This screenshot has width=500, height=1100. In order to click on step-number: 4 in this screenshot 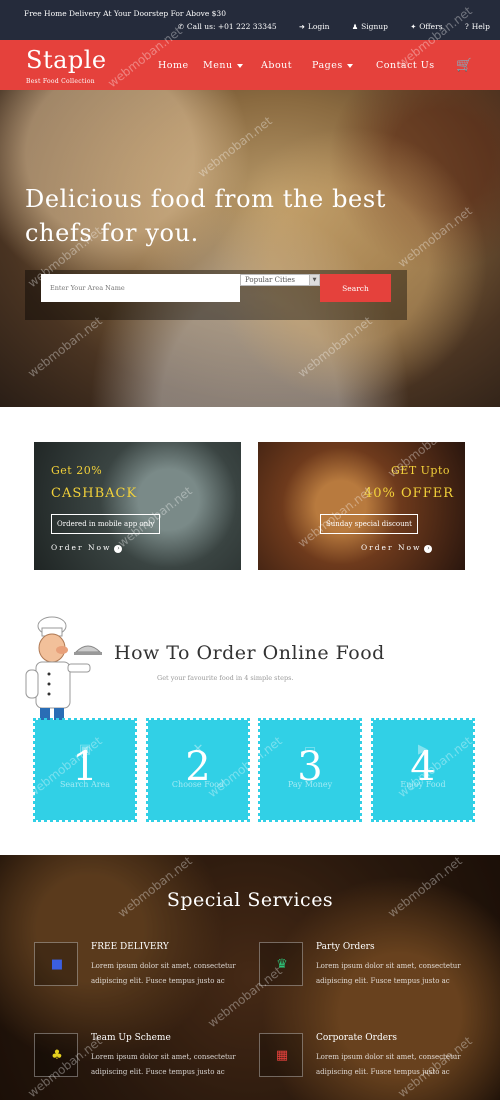, I will do `click(423, 767)`.